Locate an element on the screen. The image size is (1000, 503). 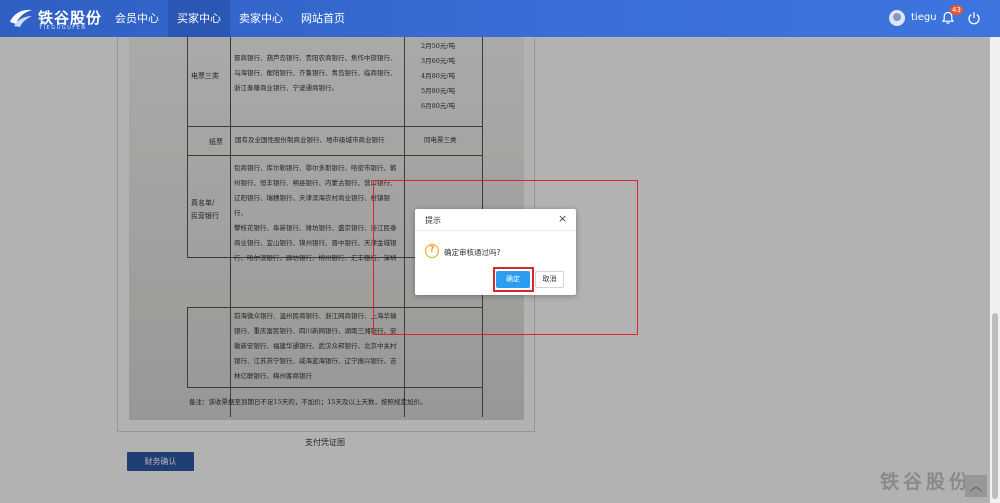
page-scrollbar is located at coordinates (995, 270).